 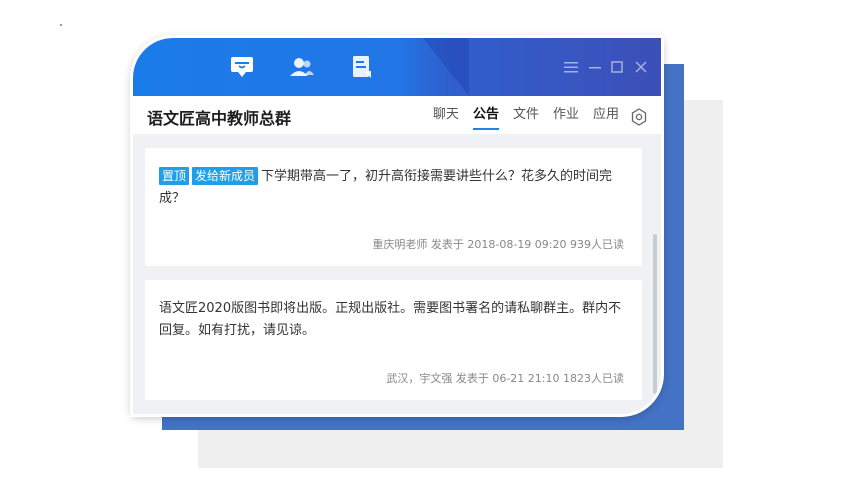 What do you see at coordinates (505, 378) in the screenshot?
I see `announcement-meta: 武汉，宇文强 发表于 06-21 21:10 1823人已读` at bounding box center [505, 378].